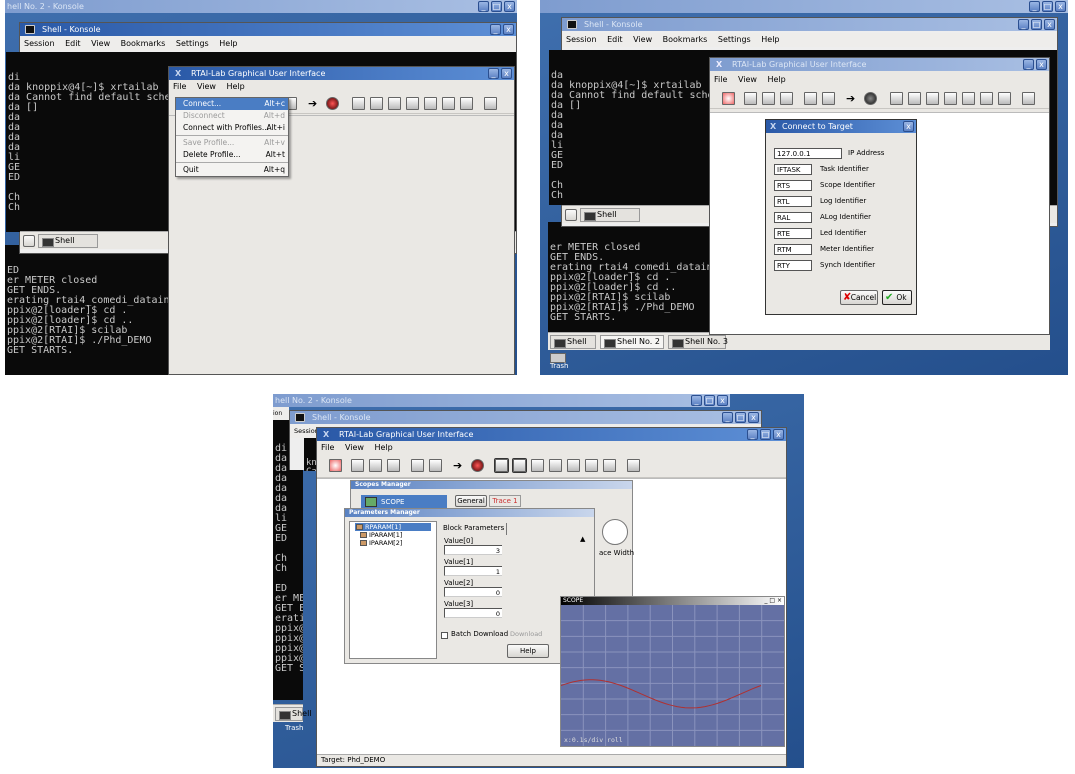 This screenshot has height=774, width=1075. Describe the element at coordinates (793, 249) in the screenshot. I see `identifier-input: RTM` at that location.